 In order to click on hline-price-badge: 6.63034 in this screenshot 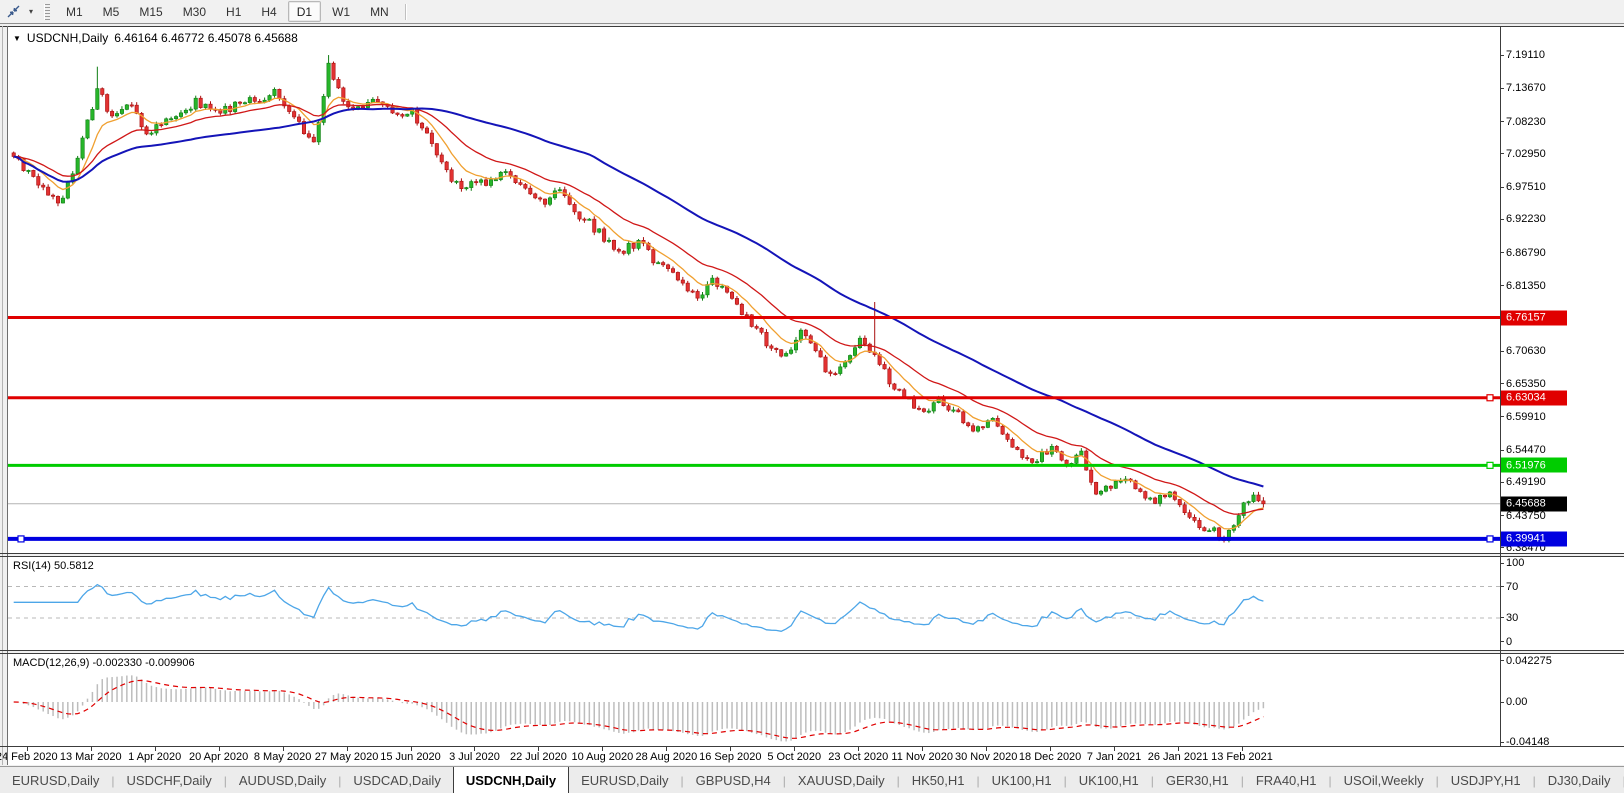, I will do `click(1534, 398)`.